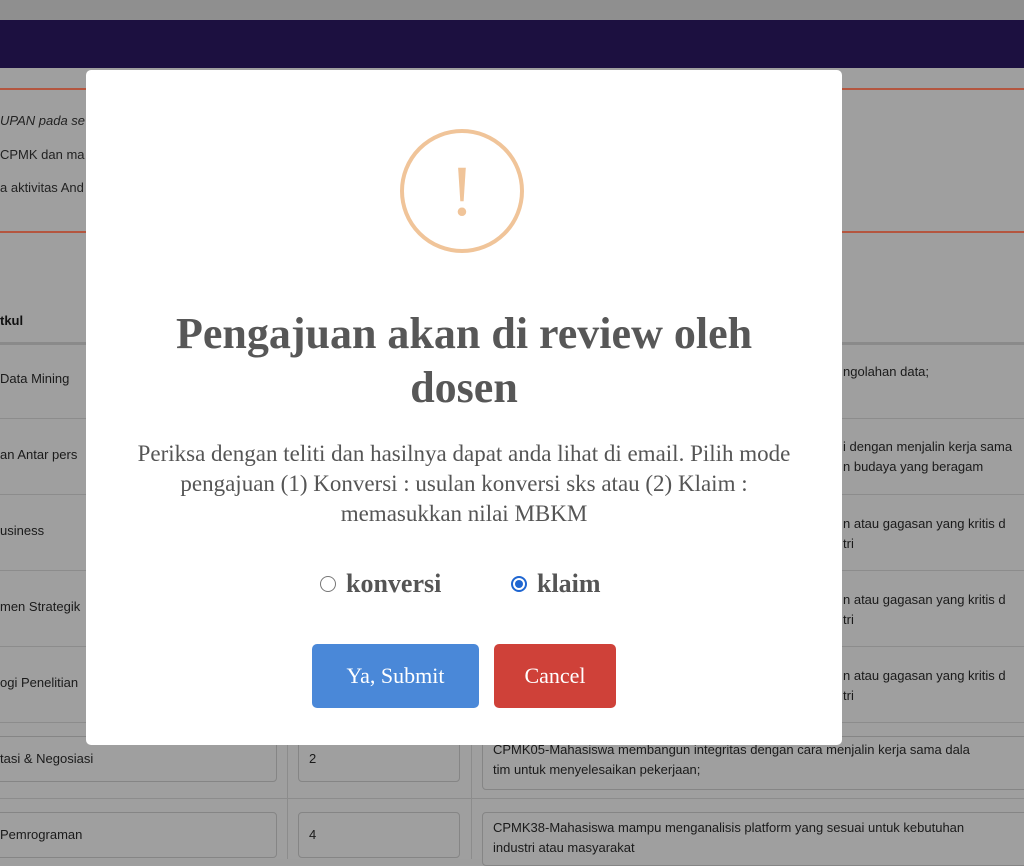 This screenshot has width=1024, height=866. Describe the element at coordinates (12, 320) in the screenshot. I see `table-header-course: tkul` at that location.